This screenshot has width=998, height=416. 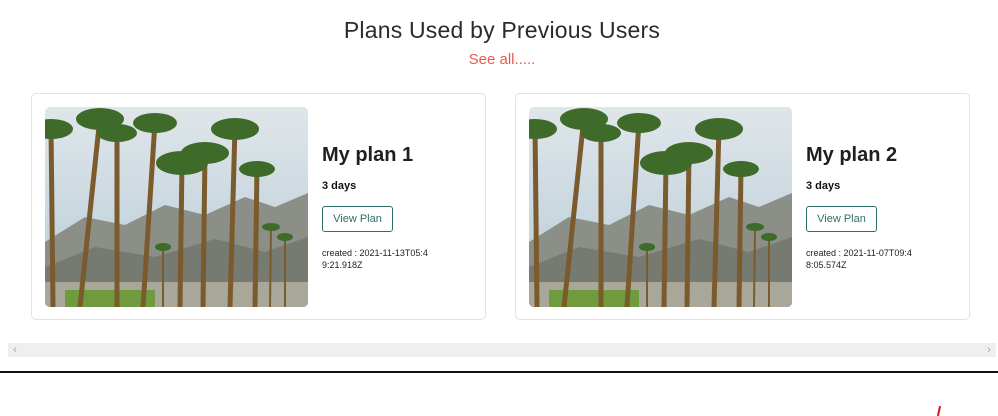 I want to click on created-timestamp: created : 2021-11-13T05:49:21.918Z, so click(x=375, y=259).